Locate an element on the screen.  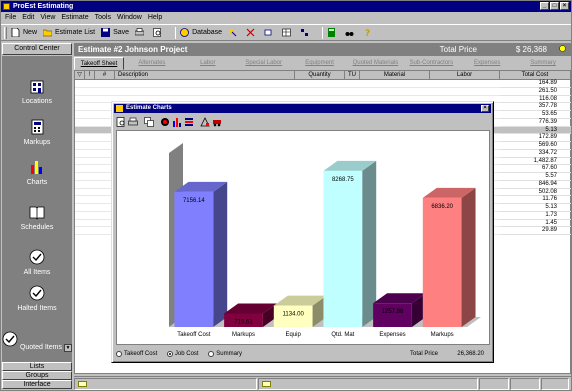
tu-column-header: TU is located at coordinates (352, 75).